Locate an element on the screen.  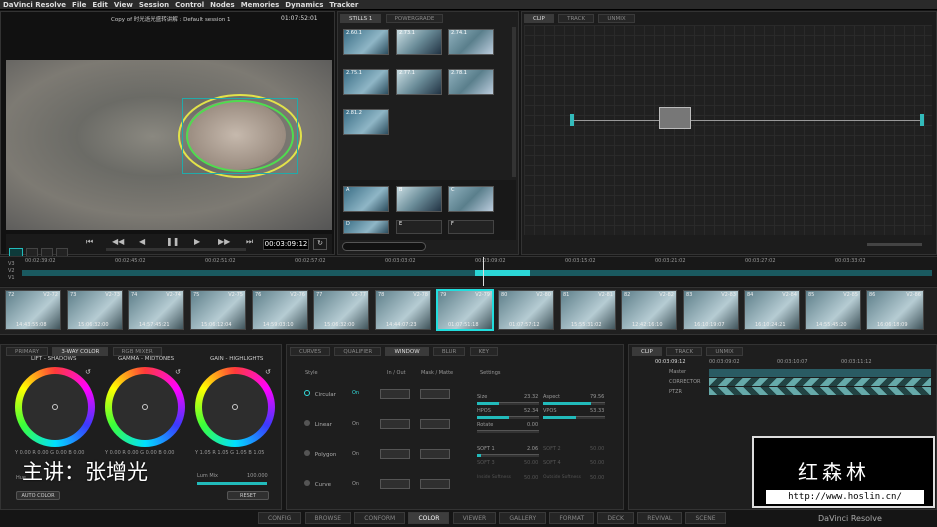
timeline-clip-selected: 79 V2-79 01:07:51:18 is located at coordinates (465, 310).